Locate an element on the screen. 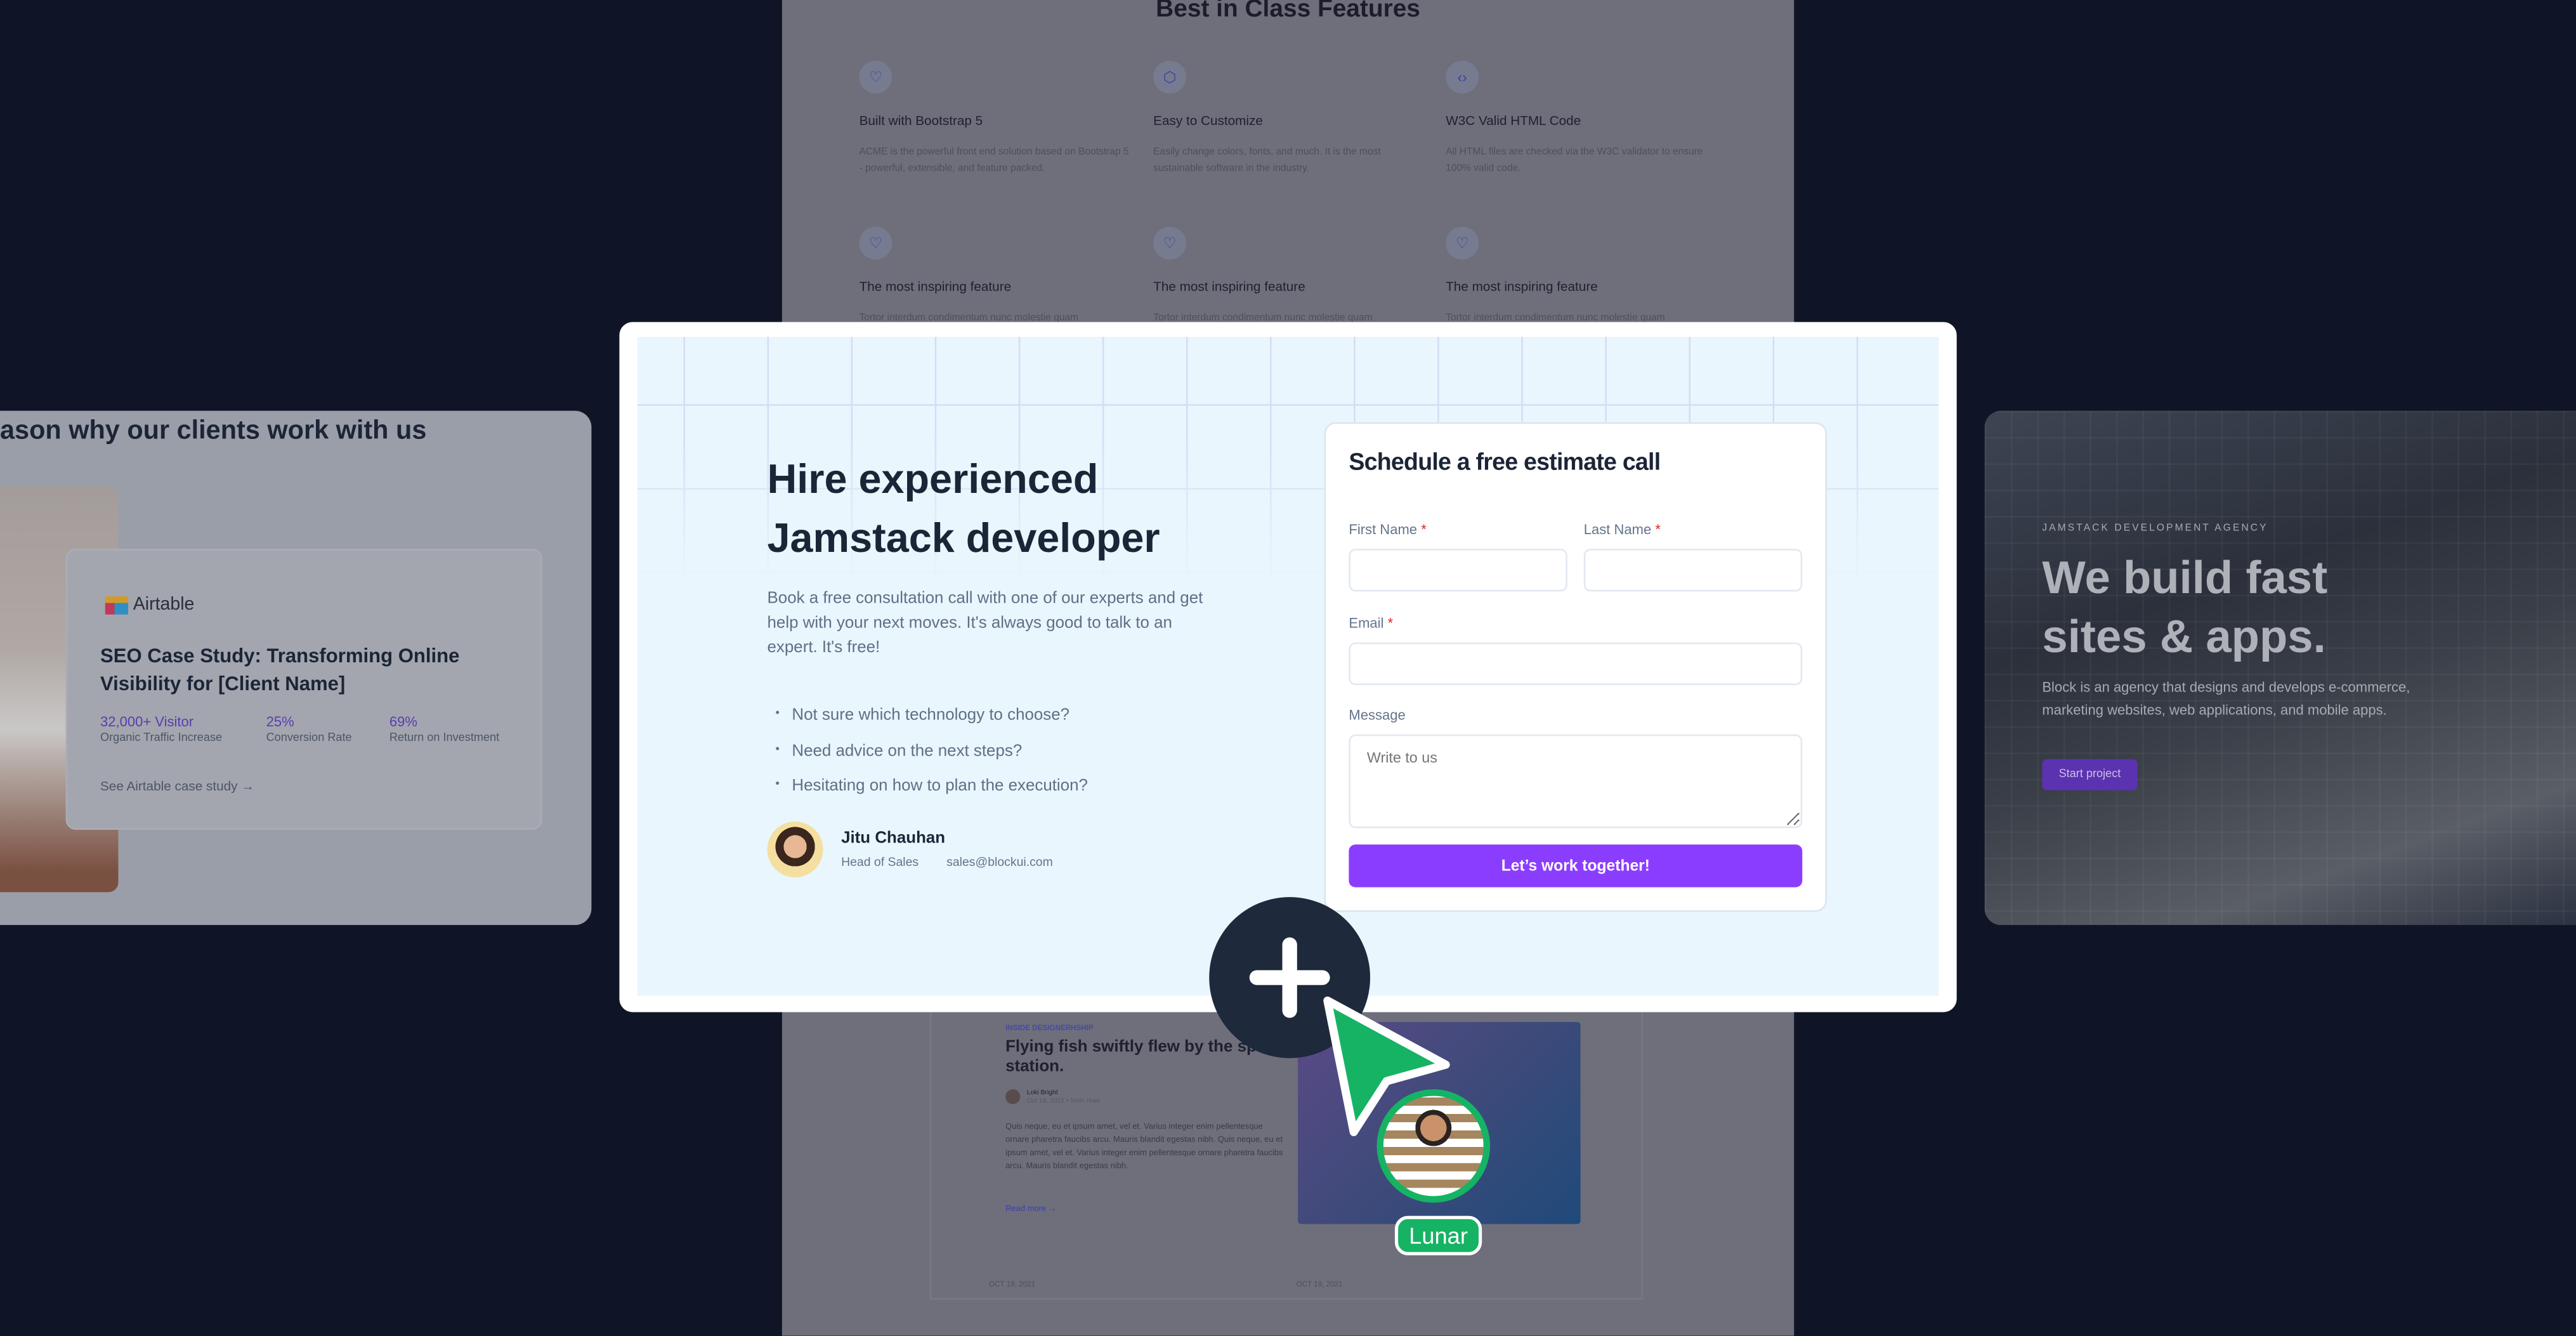 The height and width of the screenshot is (1336, 2576). cube-icon: ⬡ is located at coordinates (1169, 77).